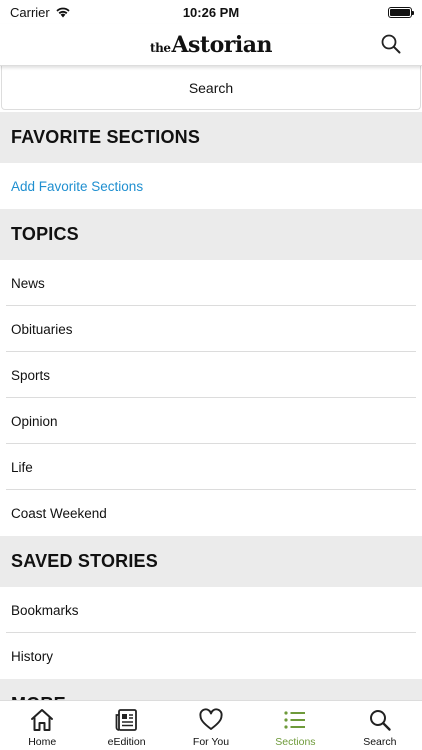 The image size is (422, 750). What do you see at coordinates (211, 283) in the screenshot?
I see `topic-item-news: News` at bounding box center [211, 283].